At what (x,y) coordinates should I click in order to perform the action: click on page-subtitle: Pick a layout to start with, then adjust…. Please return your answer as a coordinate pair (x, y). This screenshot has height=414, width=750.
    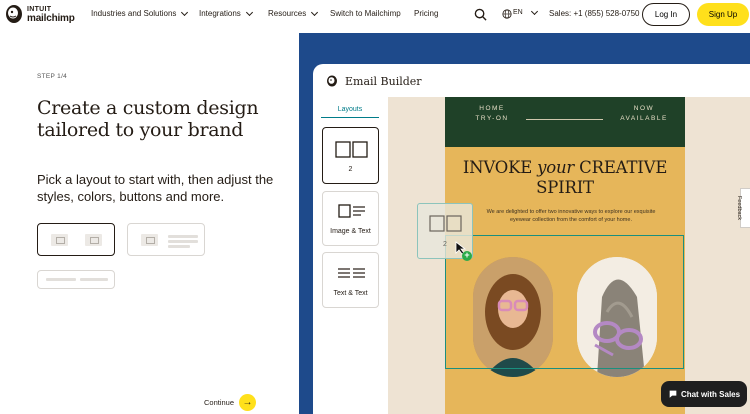
    Looking at the image, I should click on (155, 188).